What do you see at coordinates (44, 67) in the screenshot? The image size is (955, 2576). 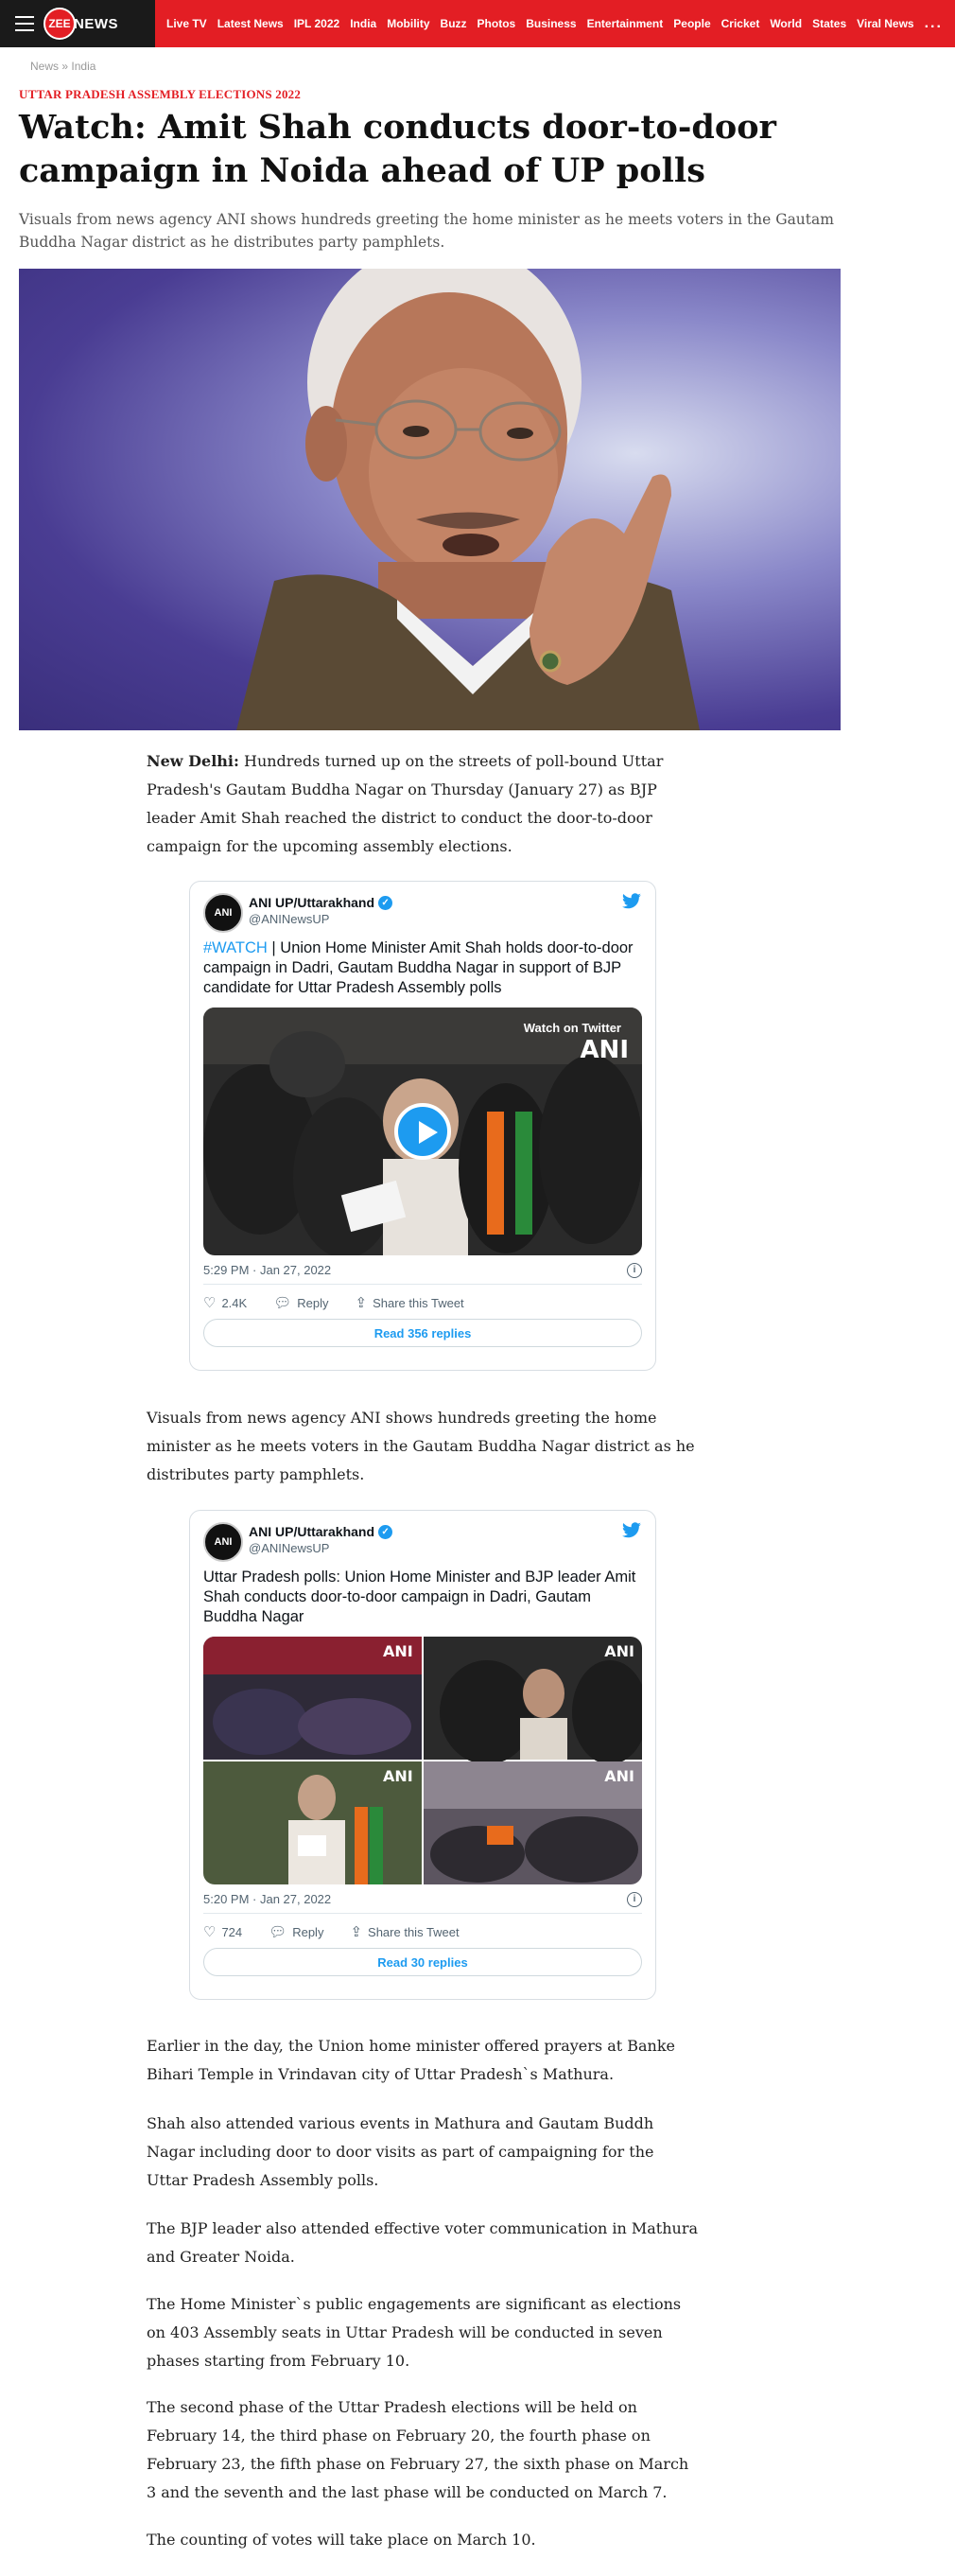 I see `breadcrumb-home: News` at bounding box center [44, 67].